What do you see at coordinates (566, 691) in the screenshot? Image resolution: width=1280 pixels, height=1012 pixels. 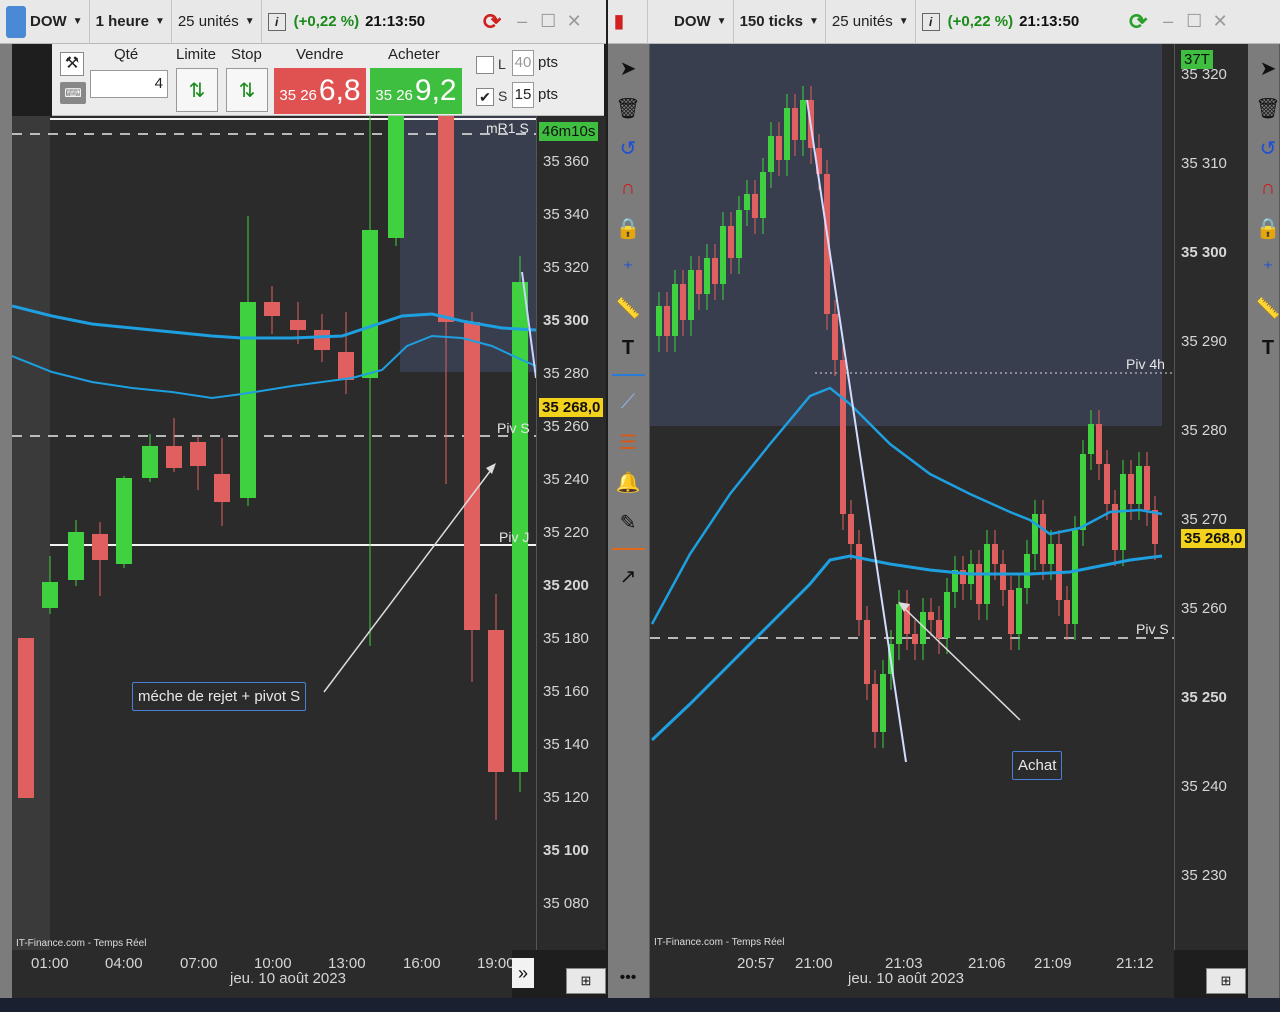 I see `left-price-tick: 35 160` at bounding box center [566, 691].